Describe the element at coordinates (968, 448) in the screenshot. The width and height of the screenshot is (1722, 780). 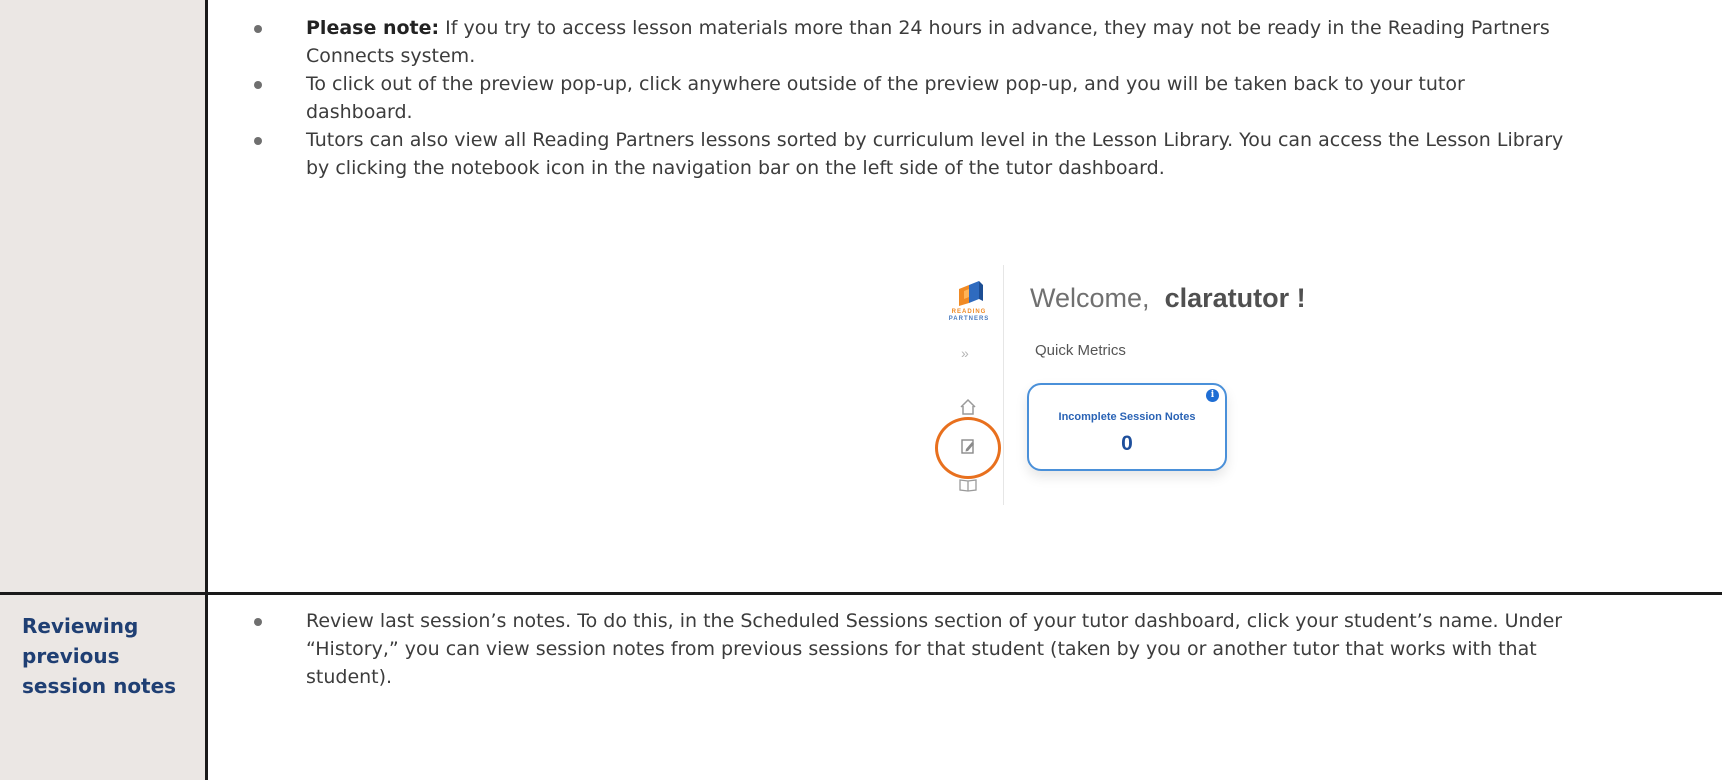
I see `notebook-highlight-ring` at that location.